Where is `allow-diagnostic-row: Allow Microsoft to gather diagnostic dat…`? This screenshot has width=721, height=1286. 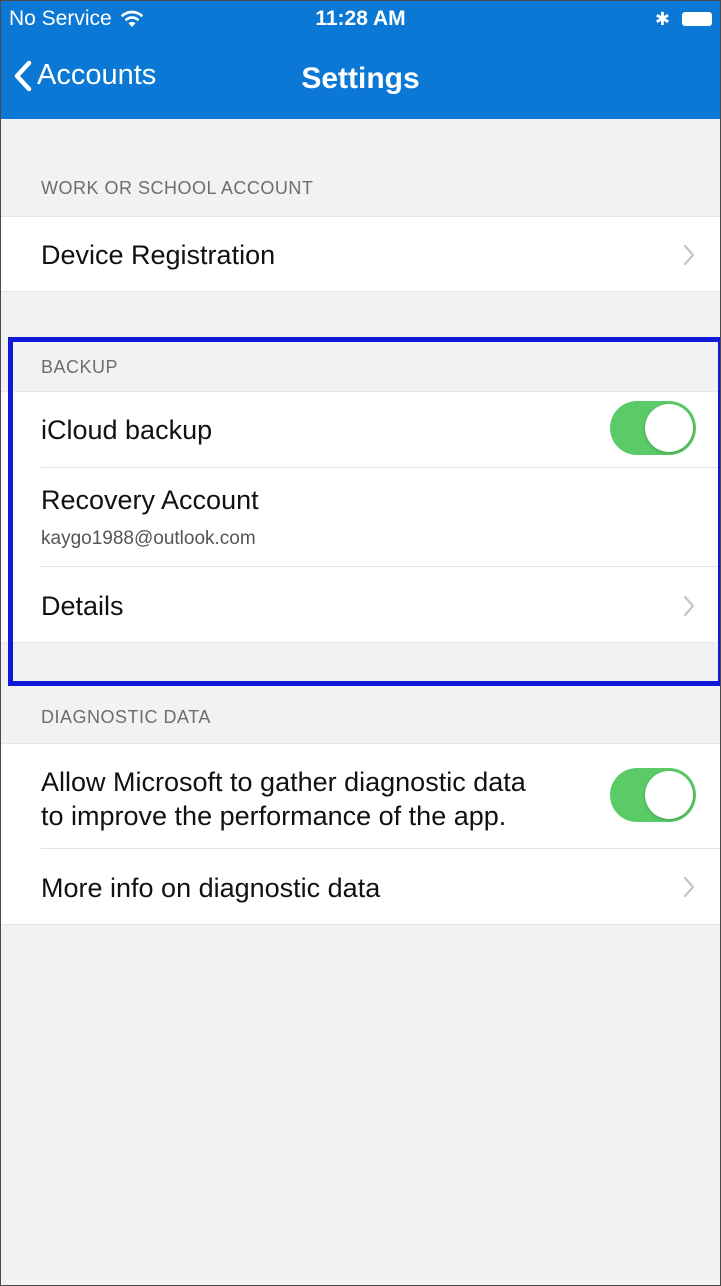
allow-diagnostic-row: Allow Microsoft to gather diagnostic dat… is located at coordinates (360, 795).